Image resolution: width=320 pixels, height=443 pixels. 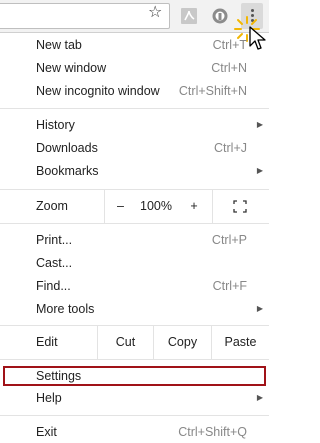 I want to click on menu-item-exit: Exit Ctrl+Shift+Q, so click(x=134, y=432).